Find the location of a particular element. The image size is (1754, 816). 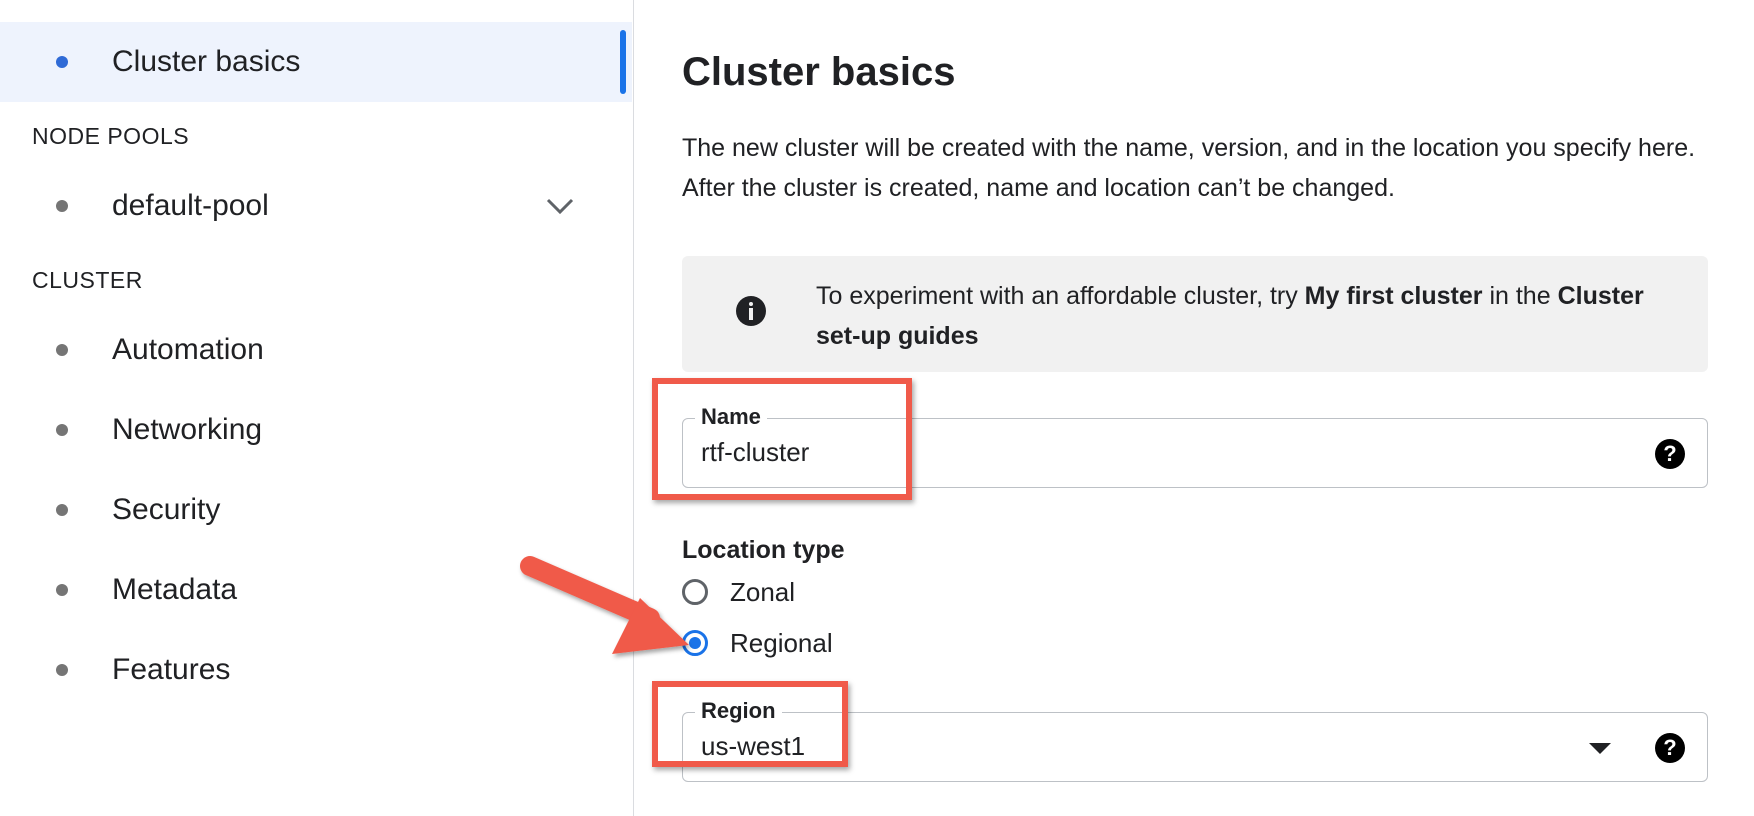

annotation-arrow-icon is located at coordinates (604, 605).